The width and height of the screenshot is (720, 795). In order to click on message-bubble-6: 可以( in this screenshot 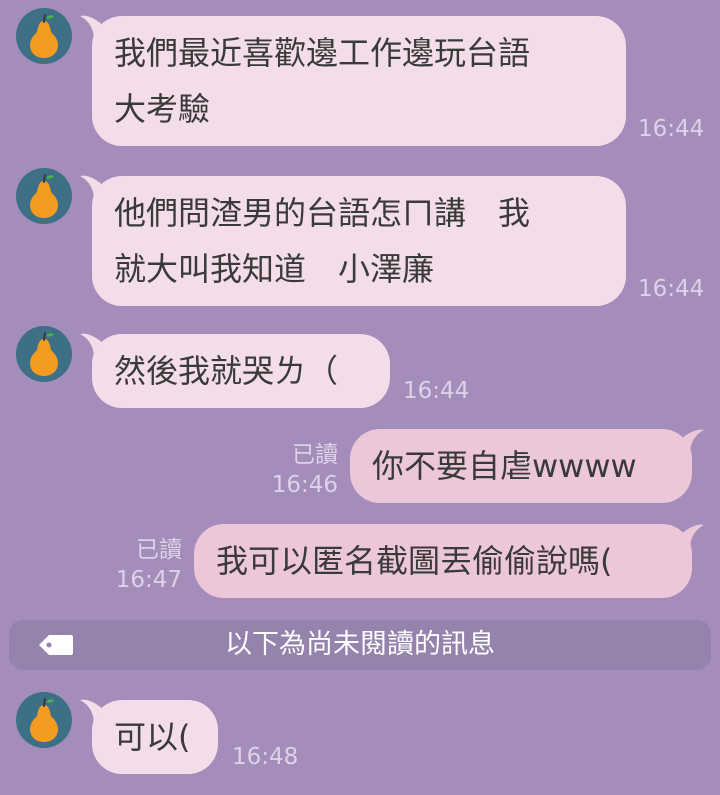, I will do `click(155, 737)`.